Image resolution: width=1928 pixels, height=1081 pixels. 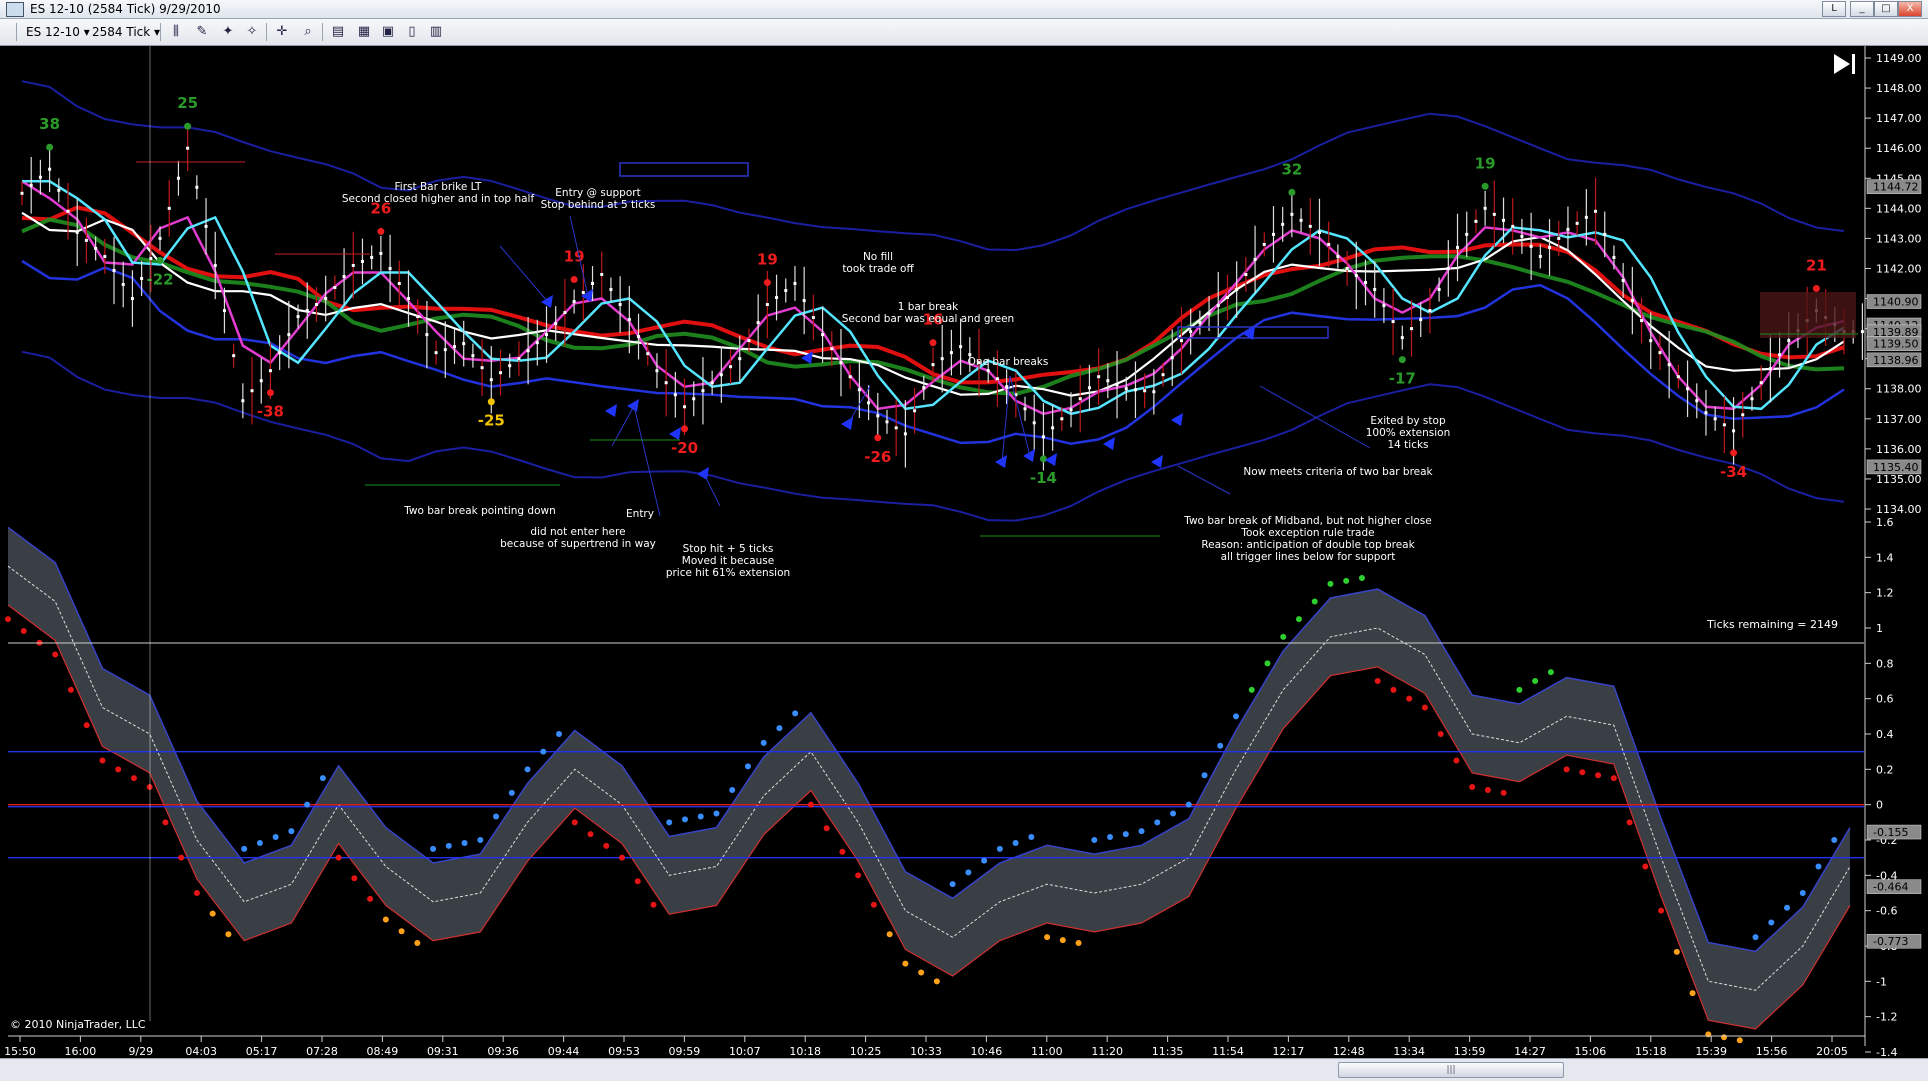 I want to click on link-window-button: L, so click(x=1834, y=9).